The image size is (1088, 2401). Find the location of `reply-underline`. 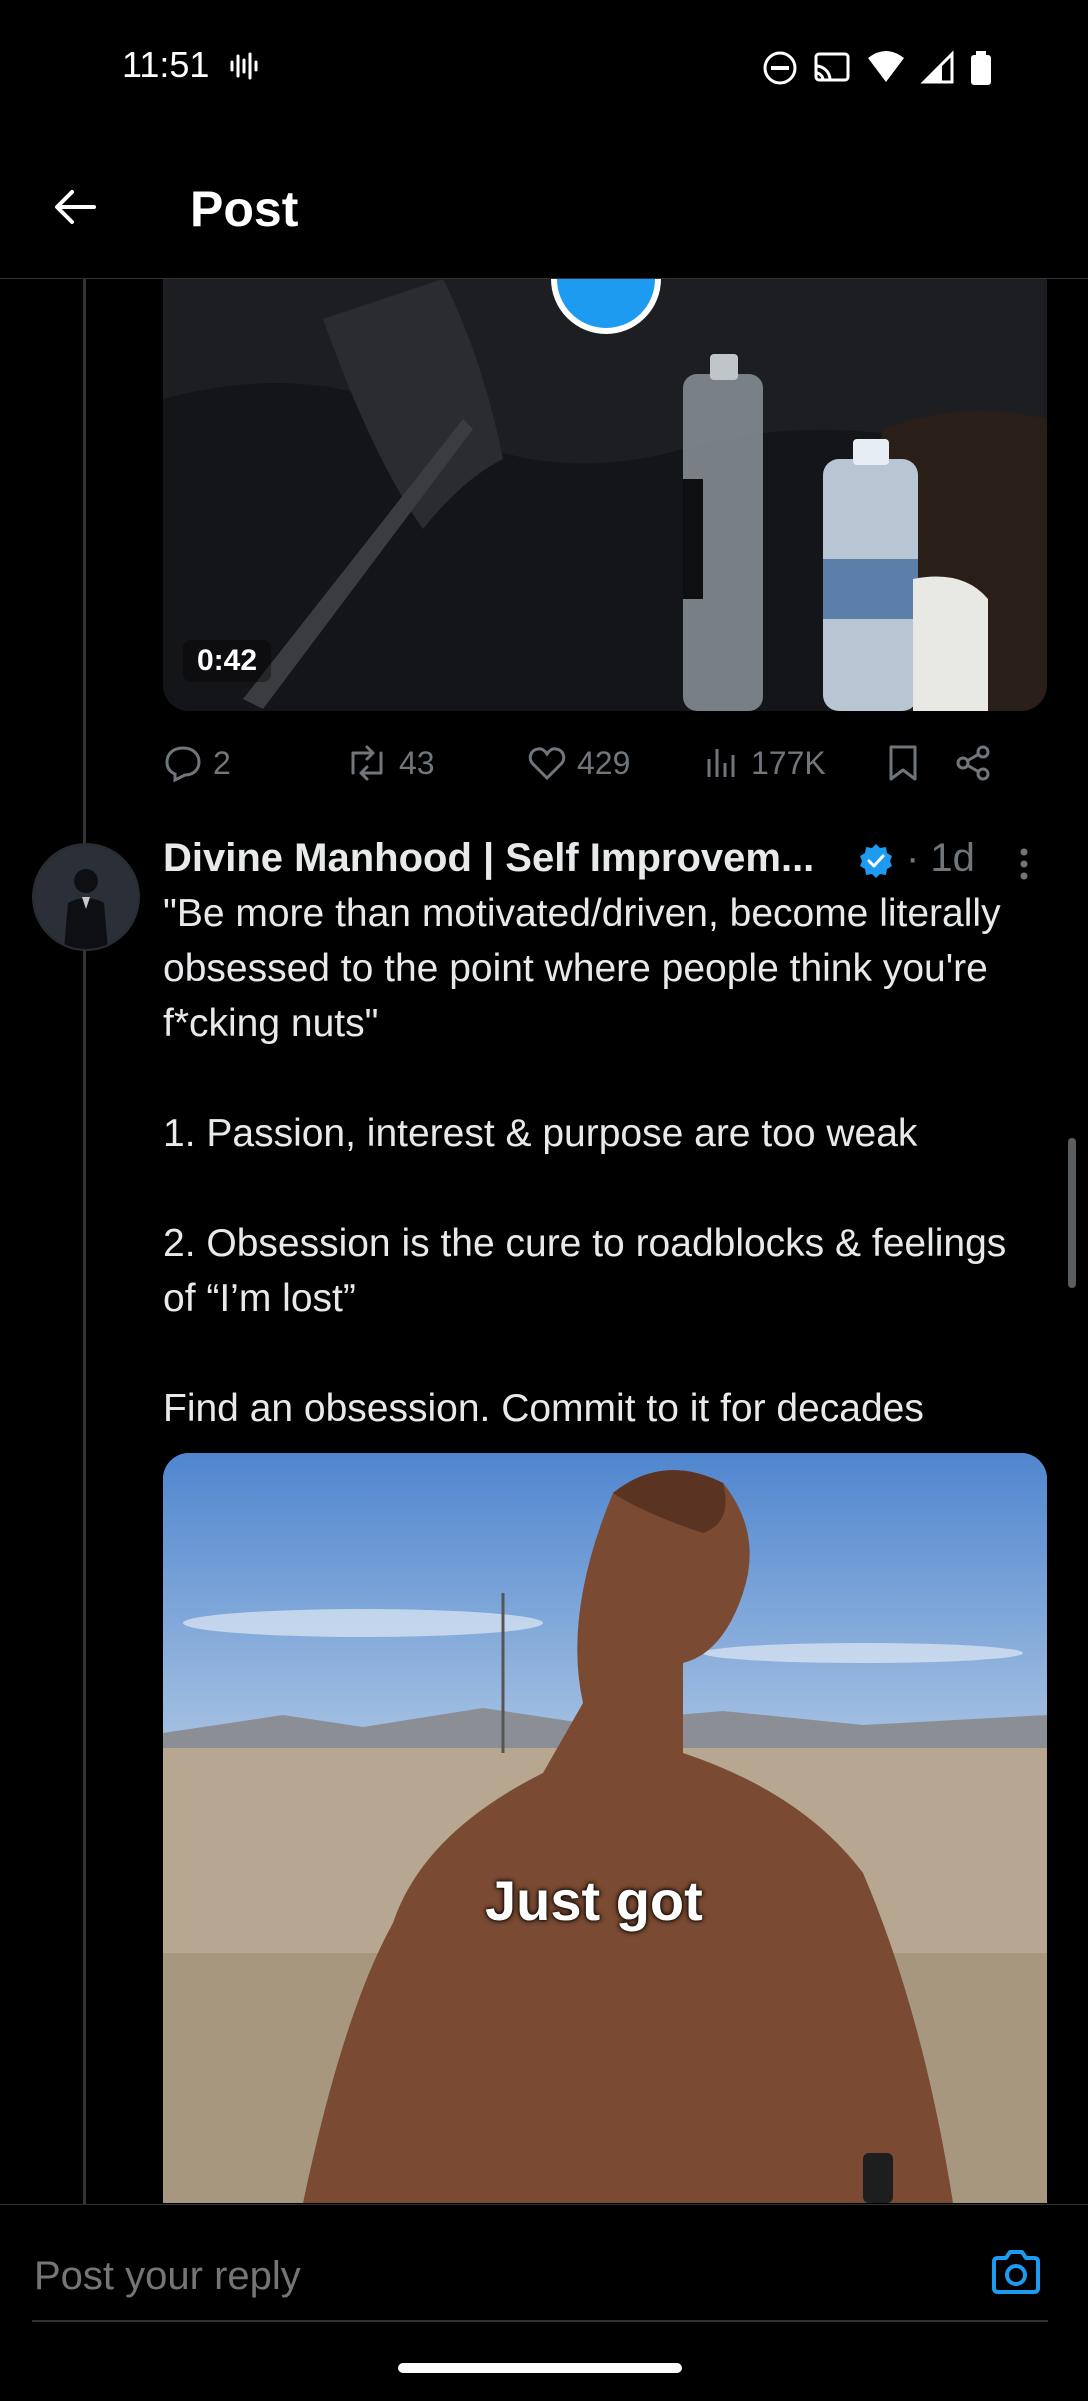

reply-underline is located at coordinates (540, 2321).